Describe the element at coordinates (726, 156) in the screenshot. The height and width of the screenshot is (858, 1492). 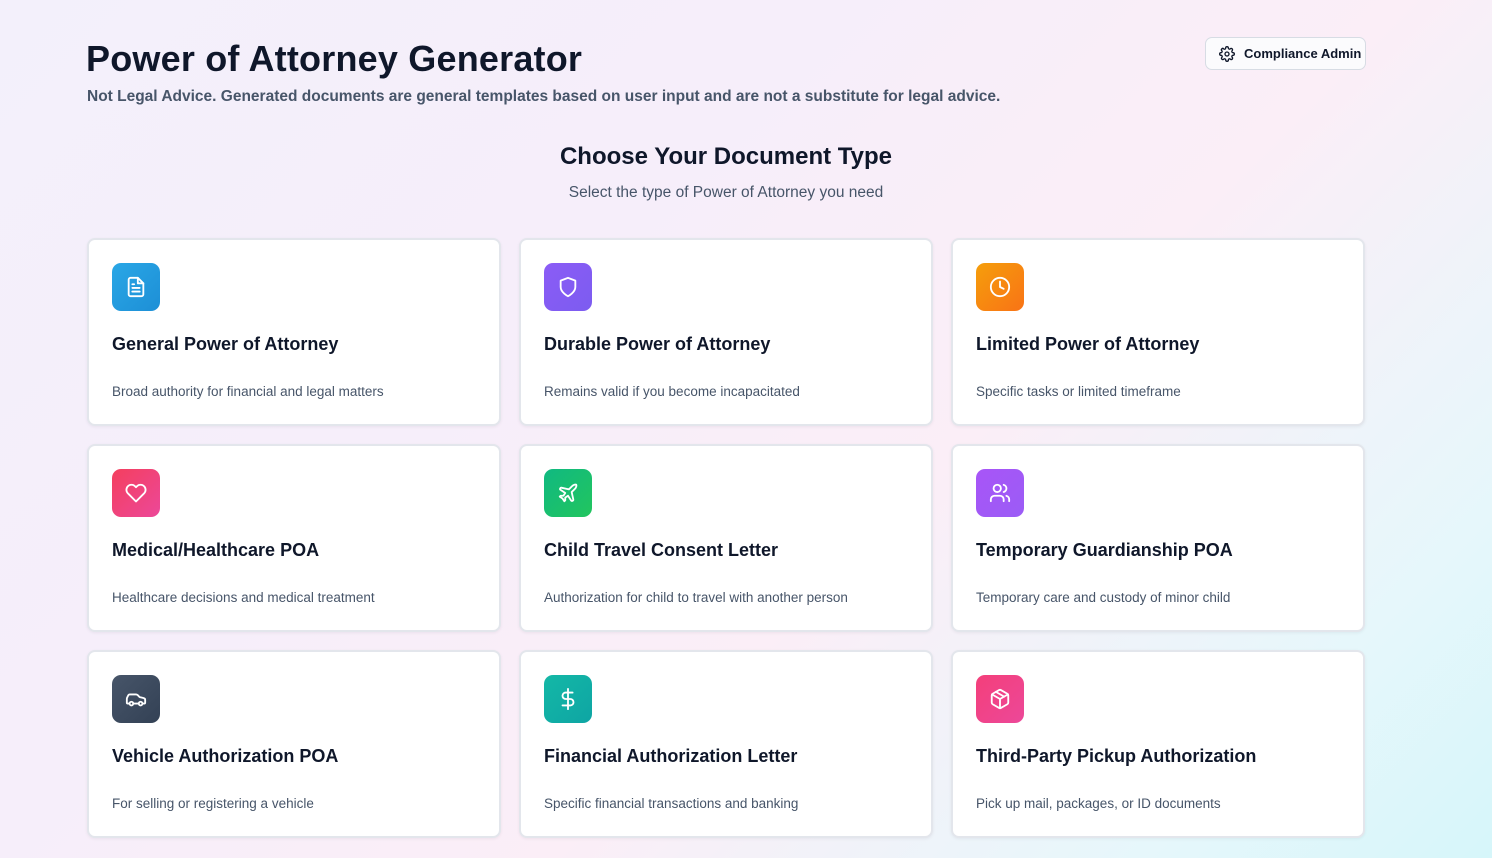
I see `section-title: Choose Your Document Type` at that location.